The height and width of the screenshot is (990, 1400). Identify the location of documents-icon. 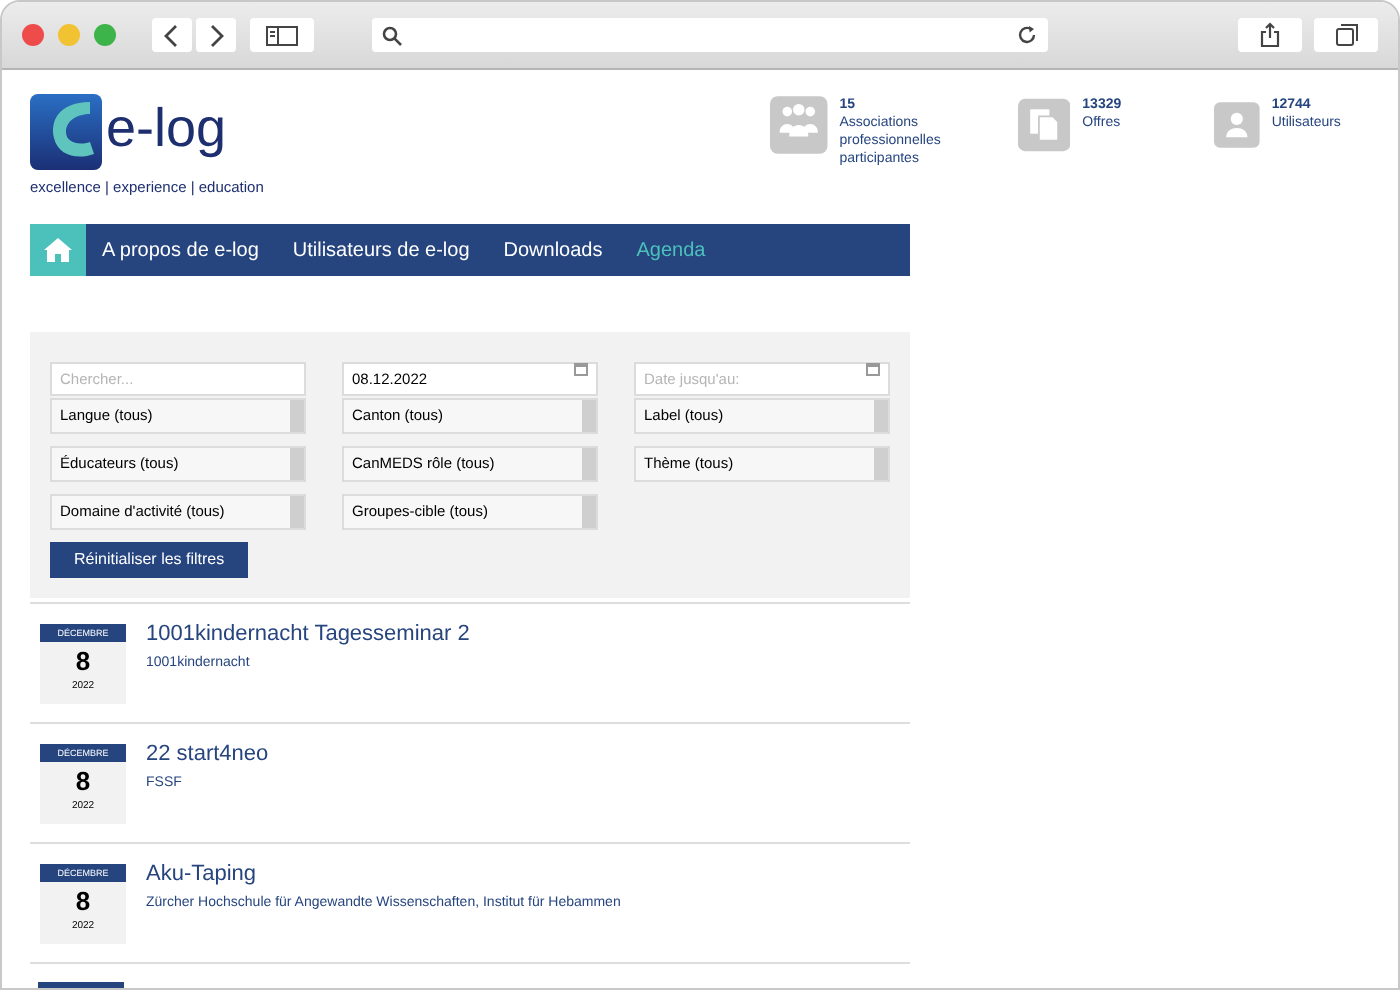
(1044, 125).